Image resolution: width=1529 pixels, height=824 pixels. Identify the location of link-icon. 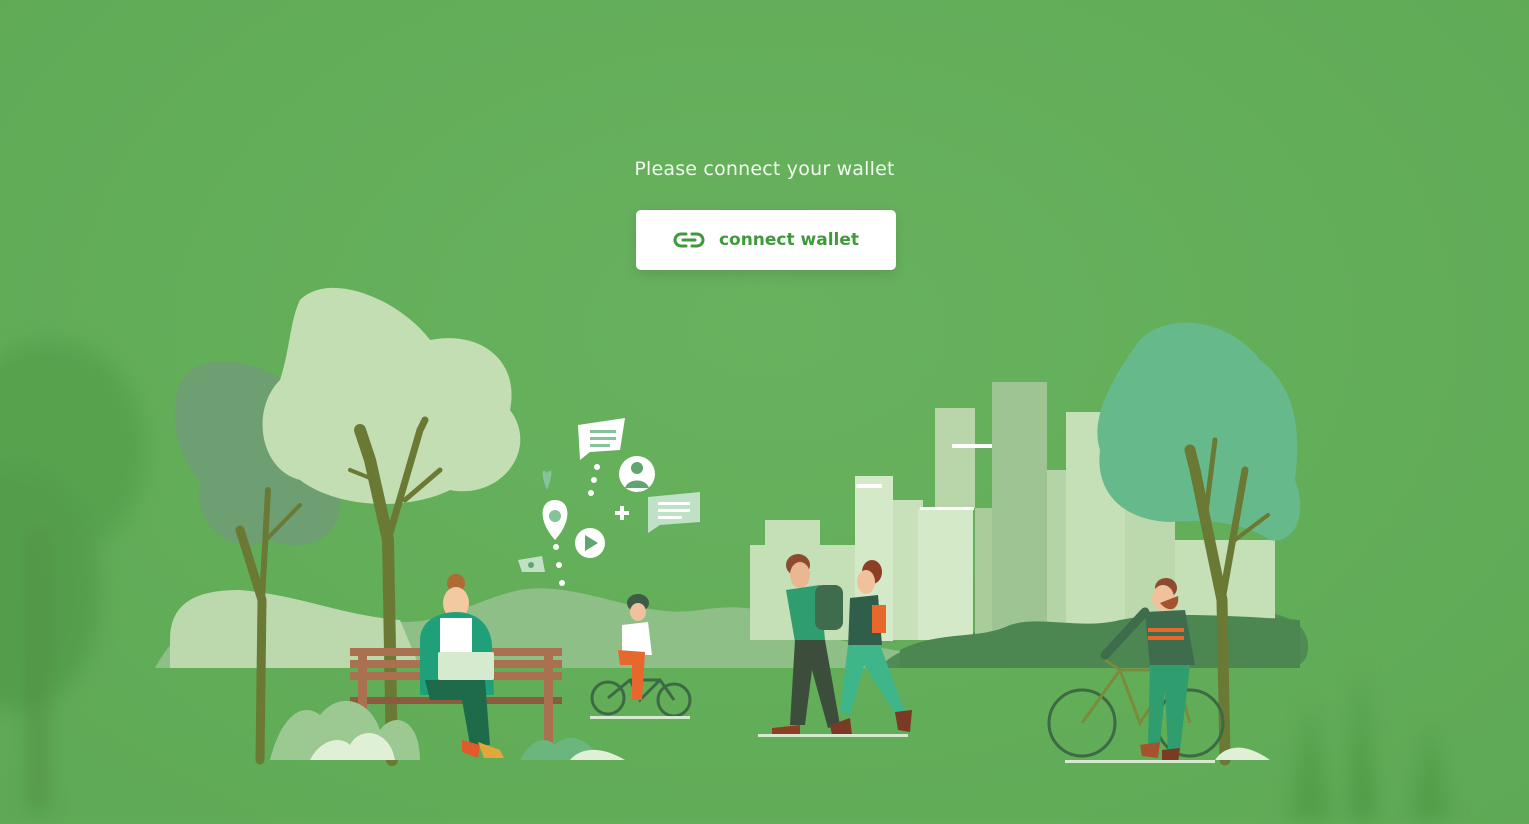
(689, 240).